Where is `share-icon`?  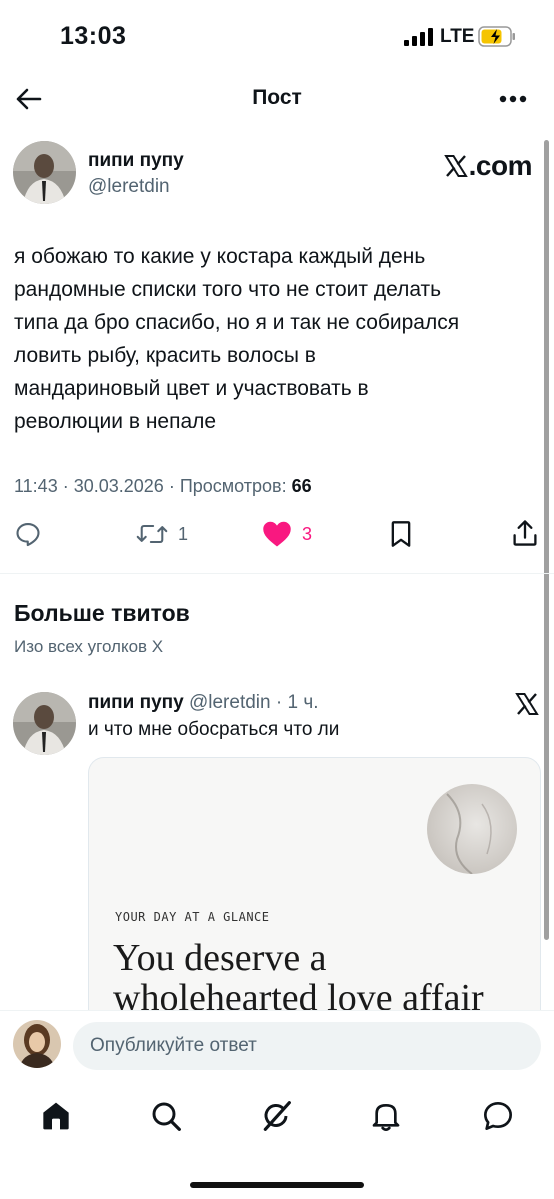 share-icon is located at coordinates (525, 533).